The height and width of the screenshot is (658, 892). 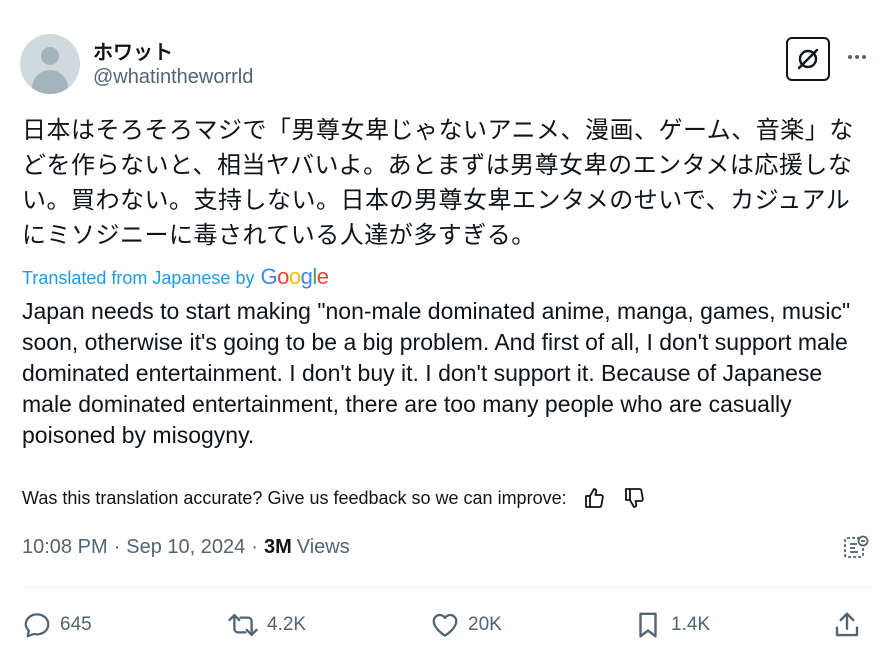 What do you see at coordinates (485, 624) in the screenshot?
I see `like-count: 20K` at bounding box center [485, 624].